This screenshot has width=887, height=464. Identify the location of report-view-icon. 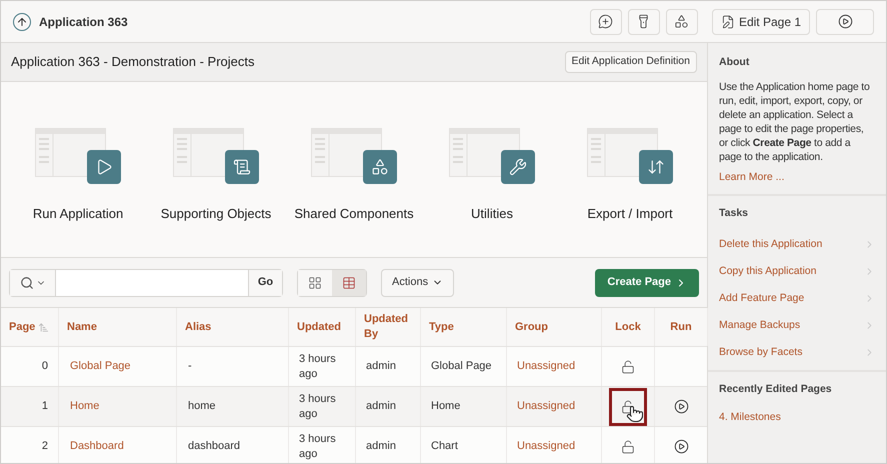
(349, 283).